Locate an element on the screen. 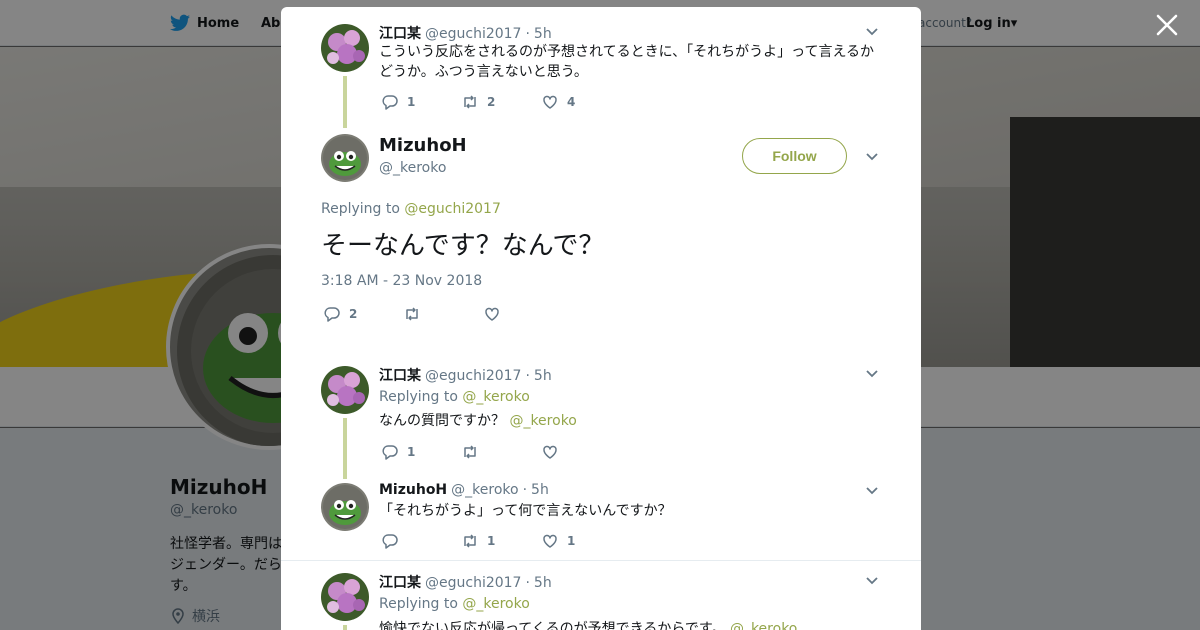  like-count: 1 is located at coordinates (571, 541).